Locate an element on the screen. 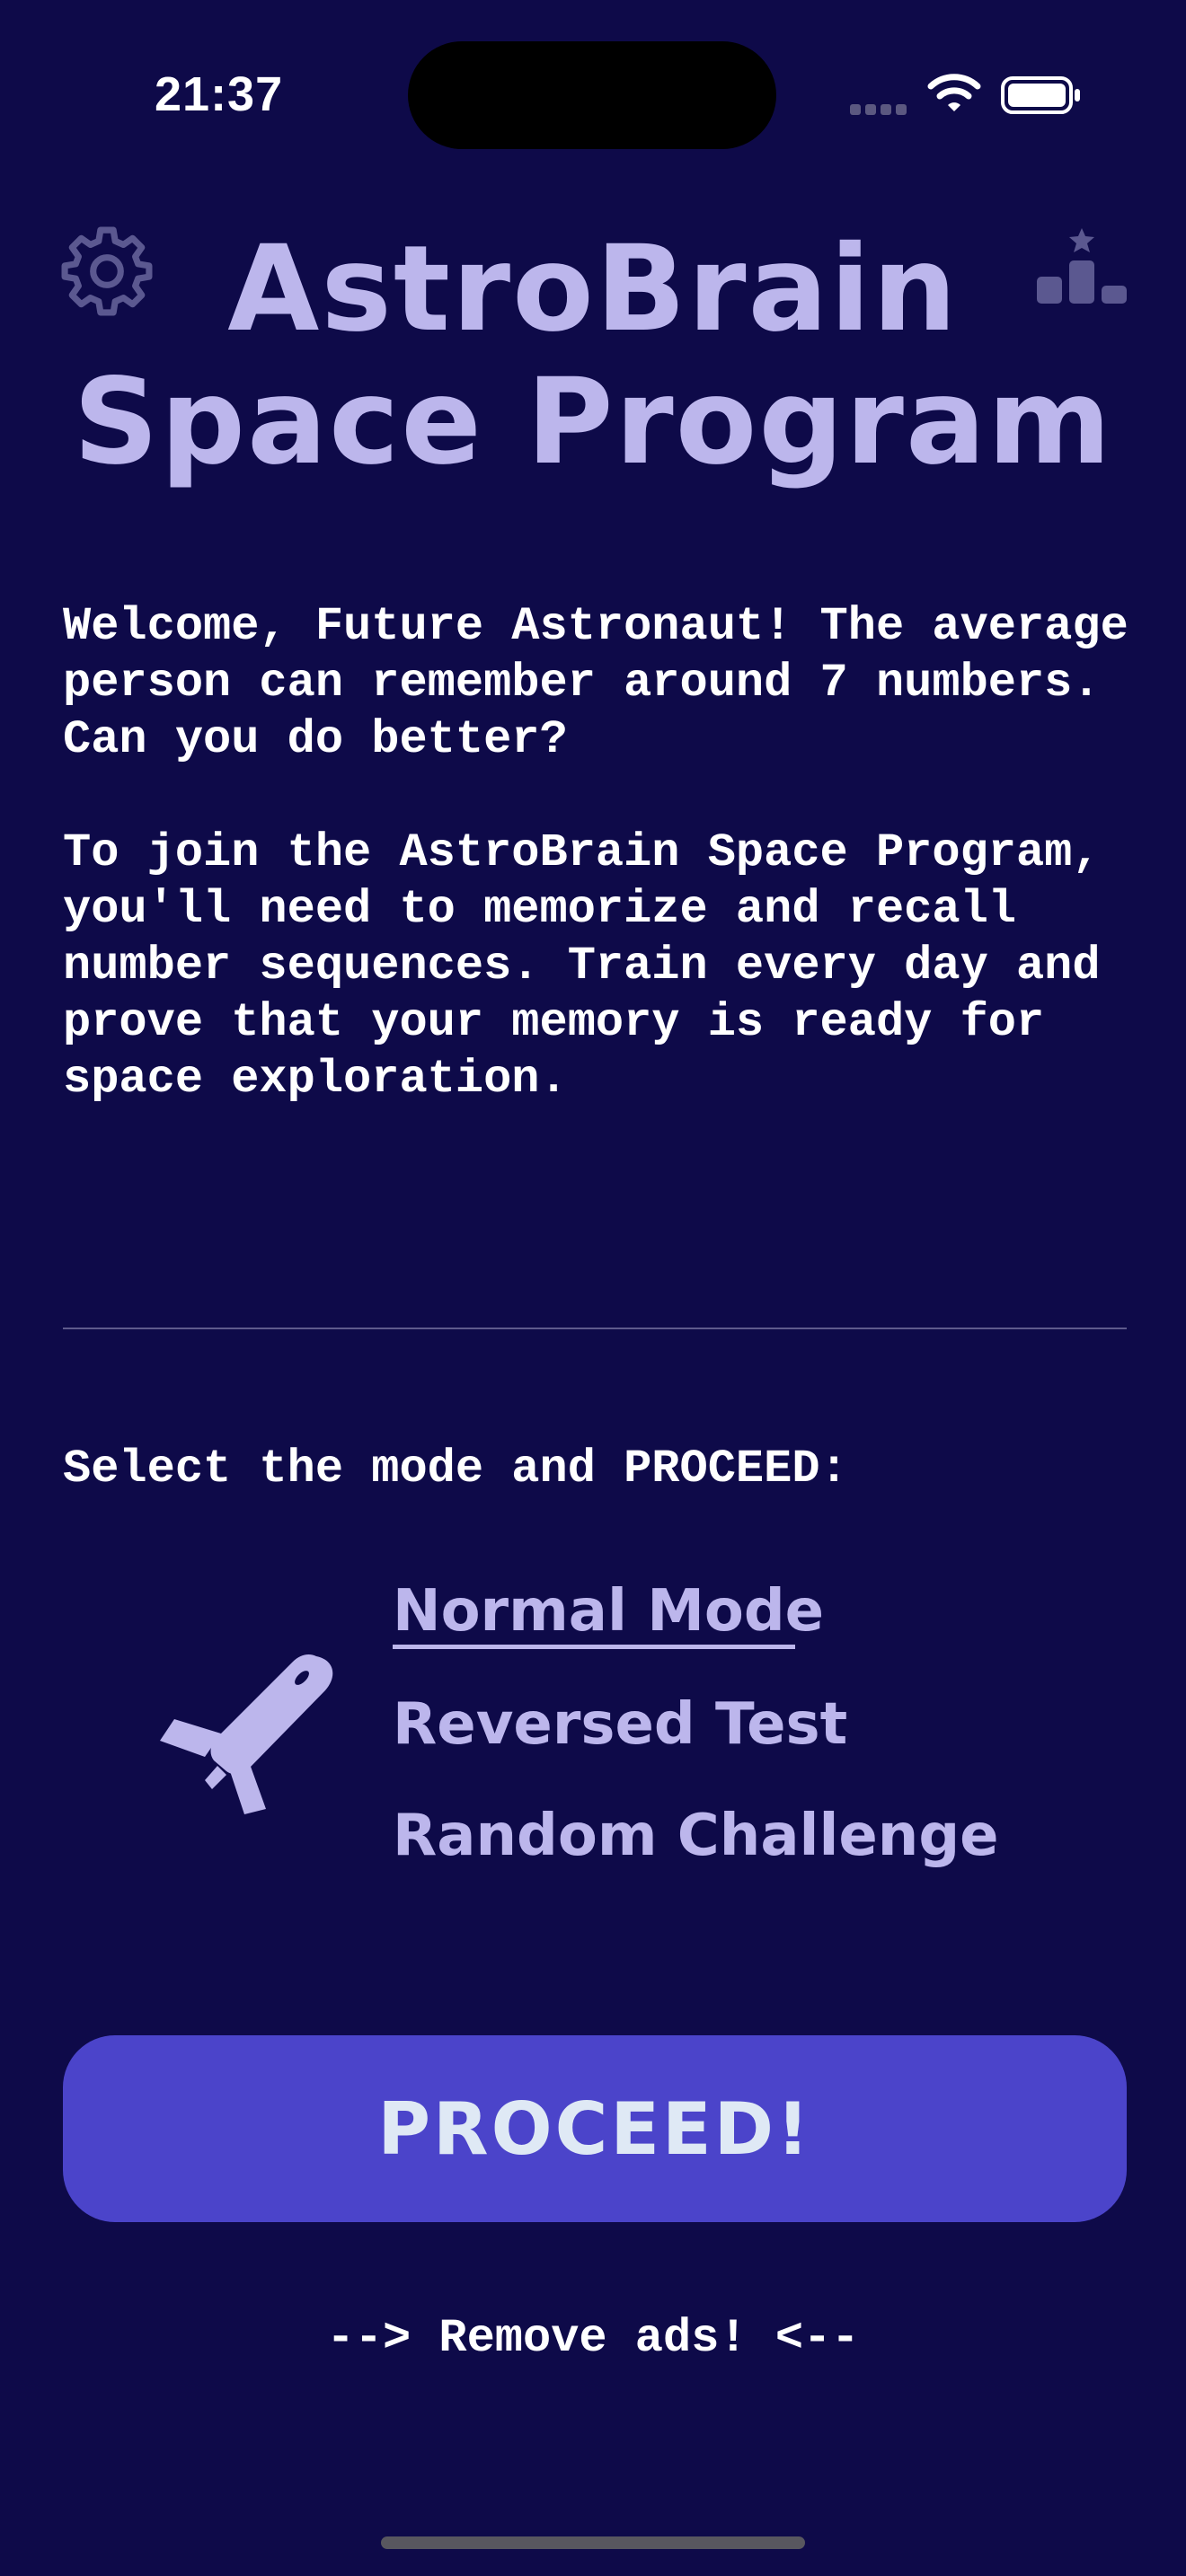 The height and width of the screenshot is (2576, 1186). selected-mode-underline is located at coordinates (594, 1647).